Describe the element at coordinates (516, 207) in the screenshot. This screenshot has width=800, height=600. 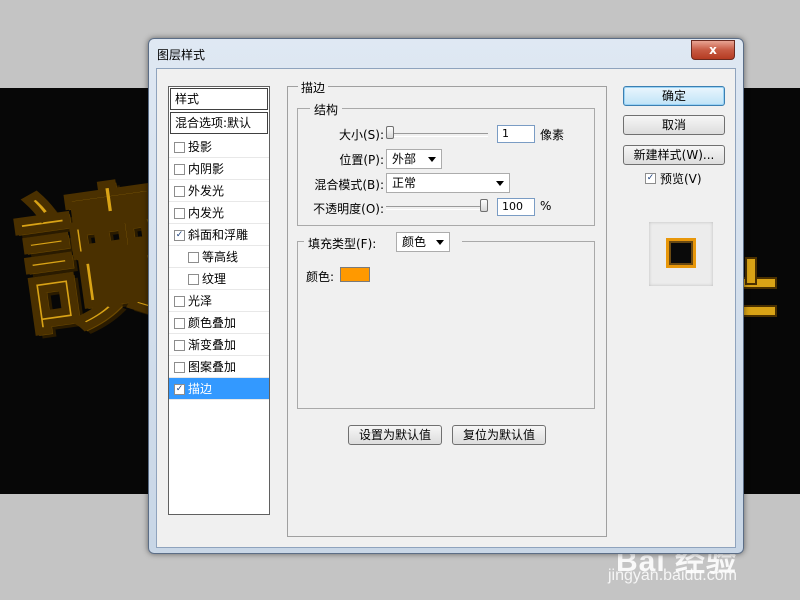
I see `opacity-input: 100` at that location.